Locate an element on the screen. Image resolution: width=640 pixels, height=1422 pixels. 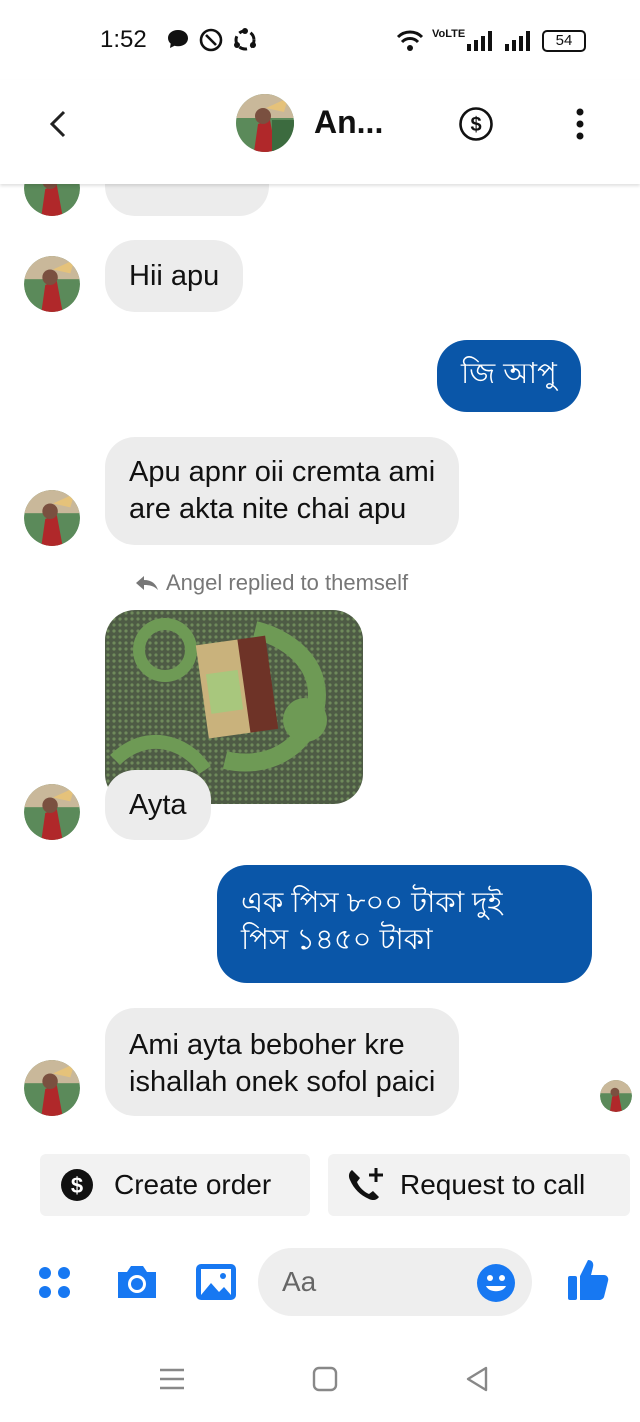
apps-icon is located at coordinates (56, 1282).